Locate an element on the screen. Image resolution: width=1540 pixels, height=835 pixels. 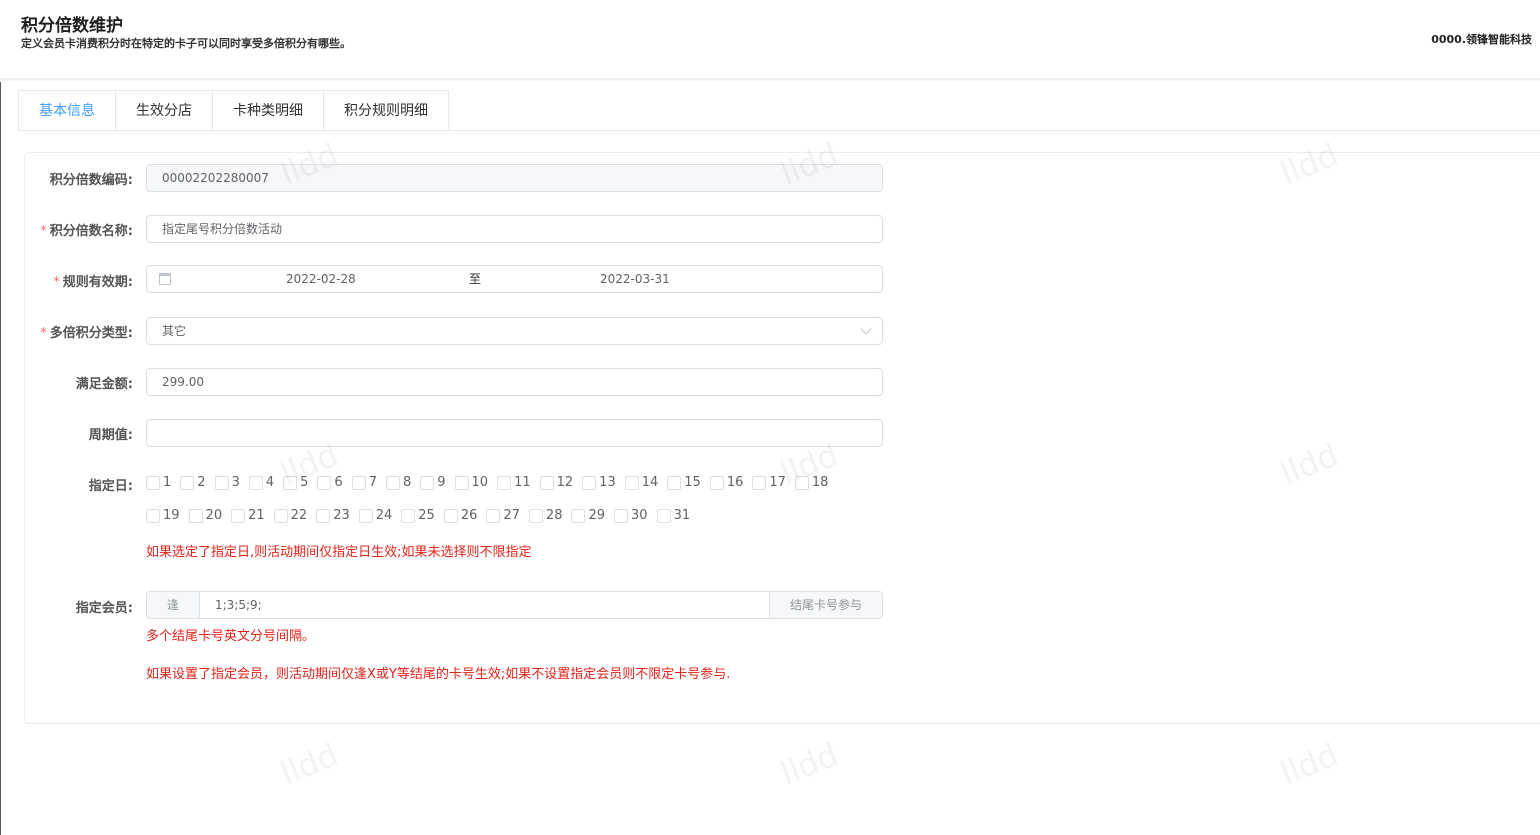
day-label: 4 is located at coordinates (270, 482).